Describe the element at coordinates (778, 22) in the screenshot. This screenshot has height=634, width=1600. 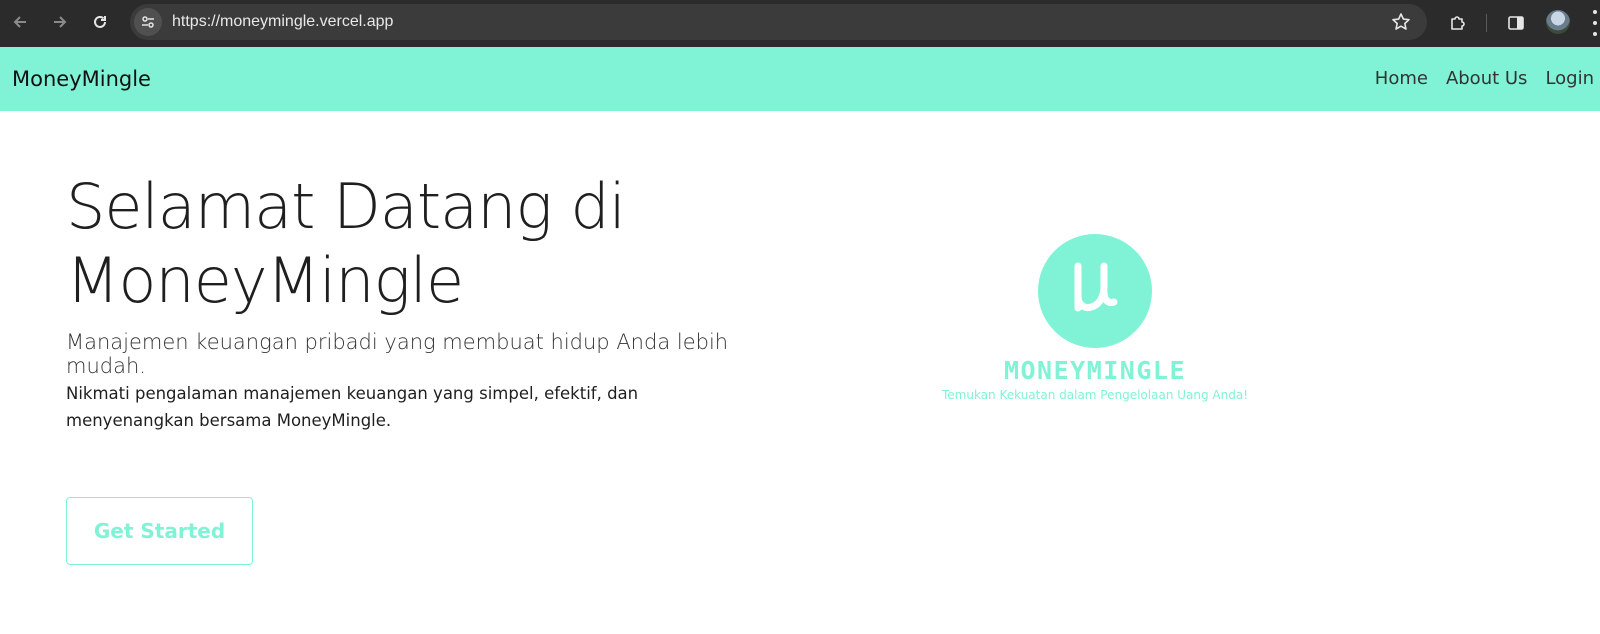
I see `address-bar: https://moneymingle.vercel.app` at that location.